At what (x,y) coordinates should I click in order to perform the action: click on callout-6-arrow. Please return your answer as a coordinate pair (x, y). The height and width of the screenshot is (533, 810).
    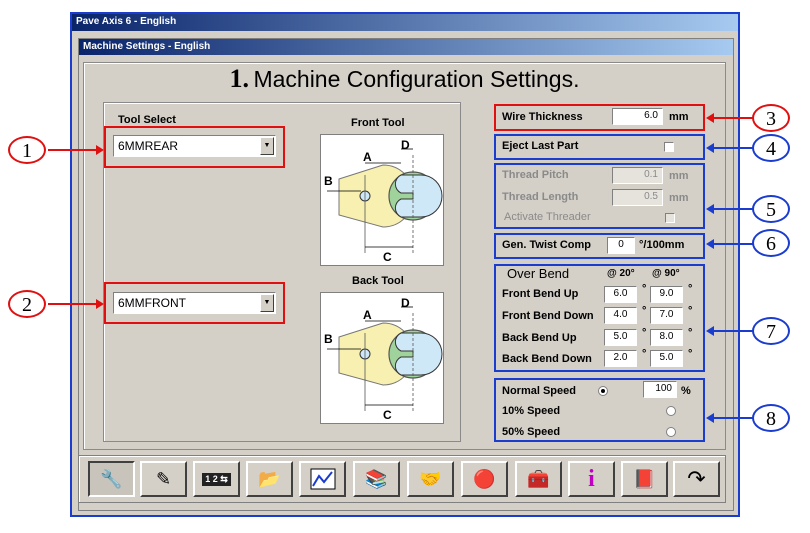
    Looking at the image, I should click on (733, 244).